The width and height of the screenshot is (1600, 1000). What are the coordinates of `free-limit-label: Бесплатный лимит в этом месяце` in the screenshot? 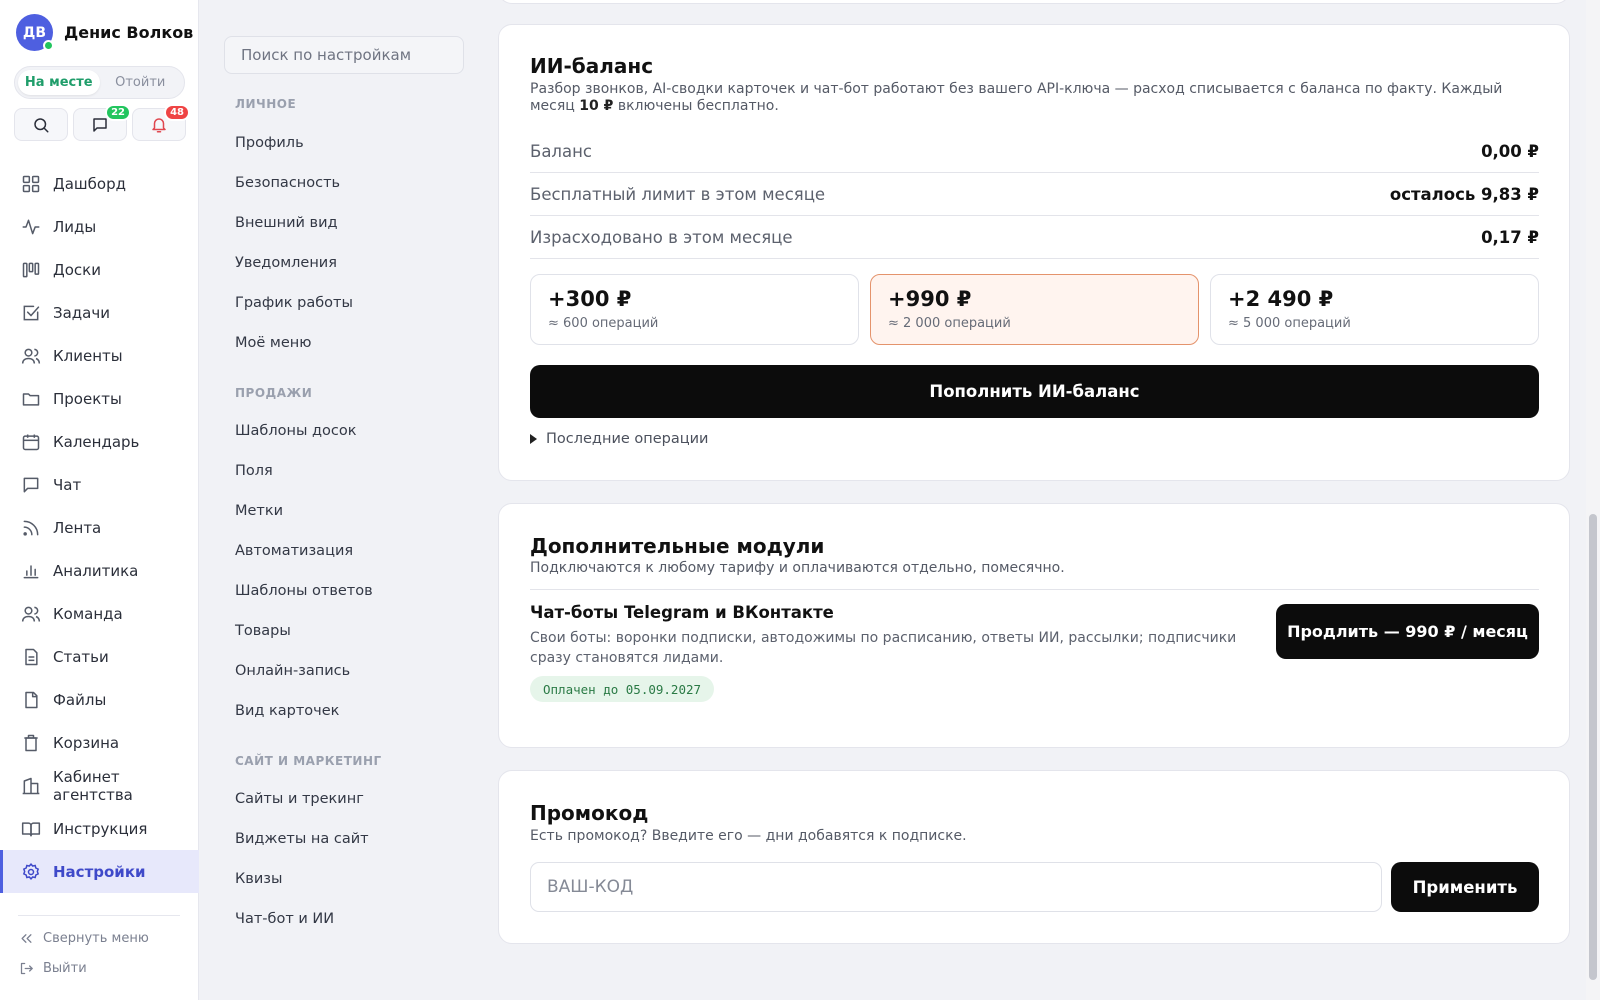 It's located at (678, 194).